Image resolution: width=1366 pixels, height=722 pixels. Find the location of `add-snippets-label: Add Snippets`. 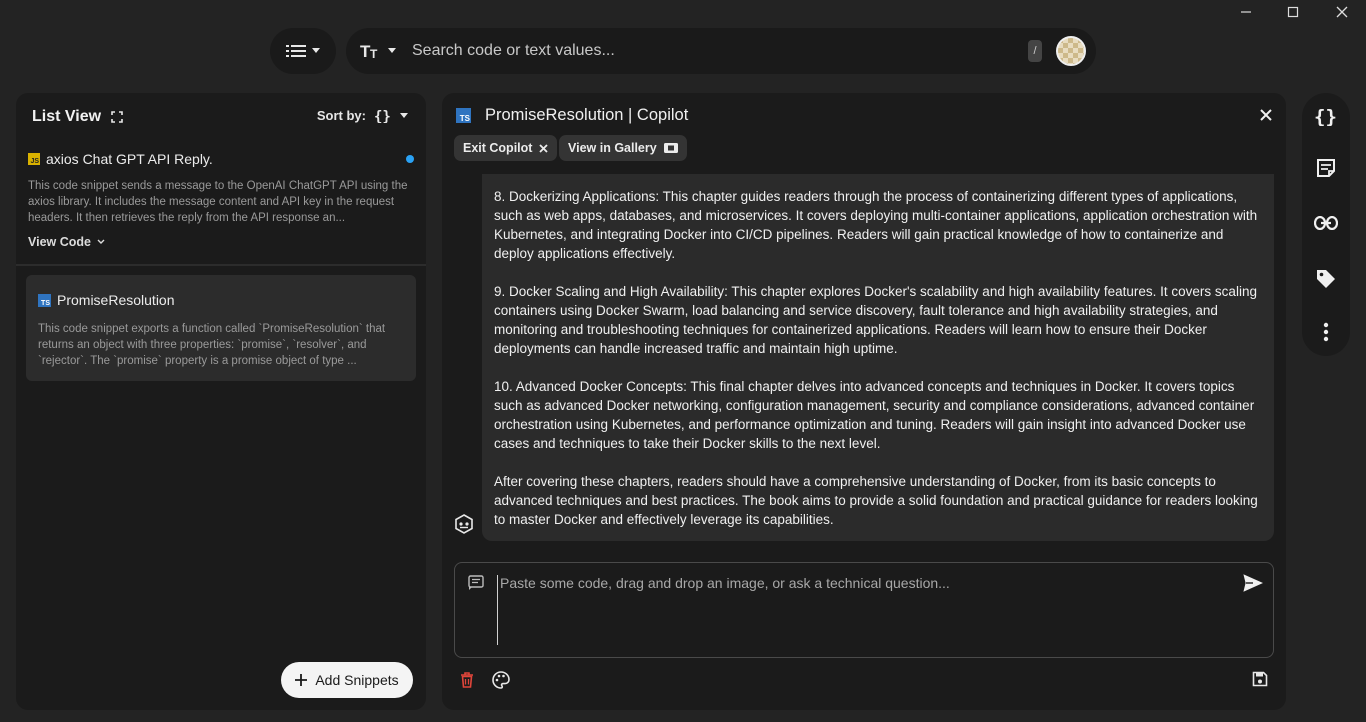

add-snippets-label: Add Snippets is located at coordinates (357, 680).